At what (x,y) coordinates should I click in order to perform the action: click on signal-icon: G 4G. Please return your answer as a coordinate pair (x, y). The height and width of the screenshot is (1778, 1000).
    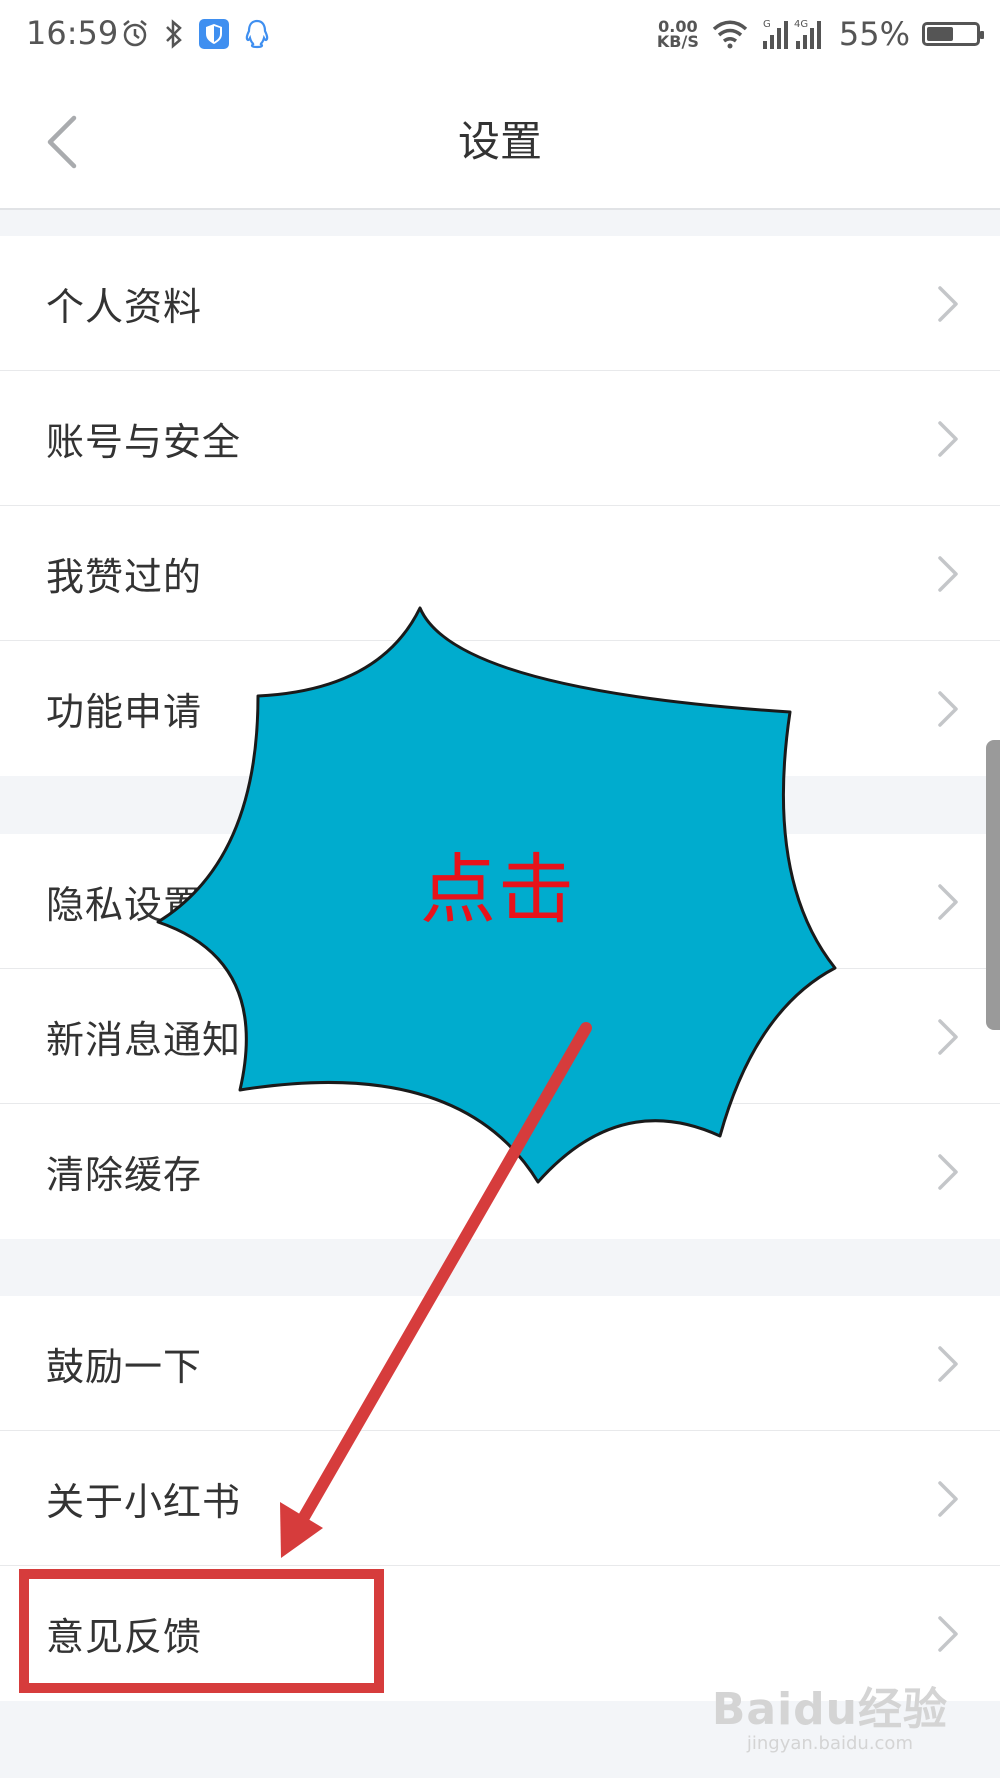
    Looking at the image, I should click on (791, 34).